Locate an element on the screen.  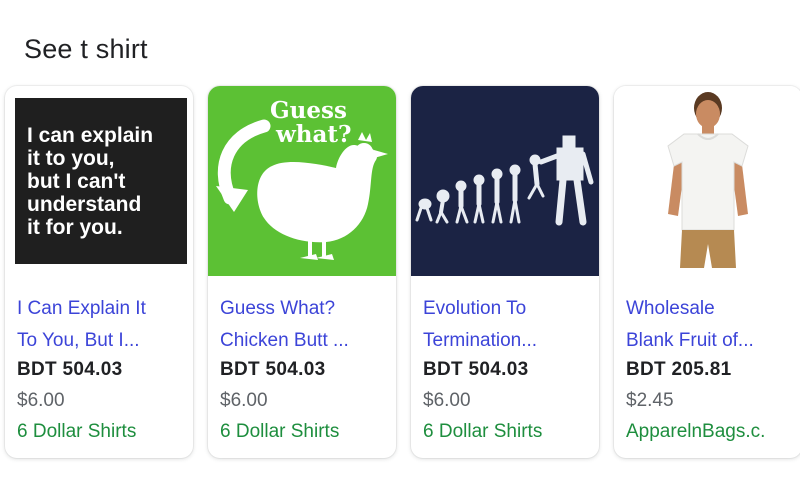
product-title-line: Evolution To is located at coordinates (475, 308).